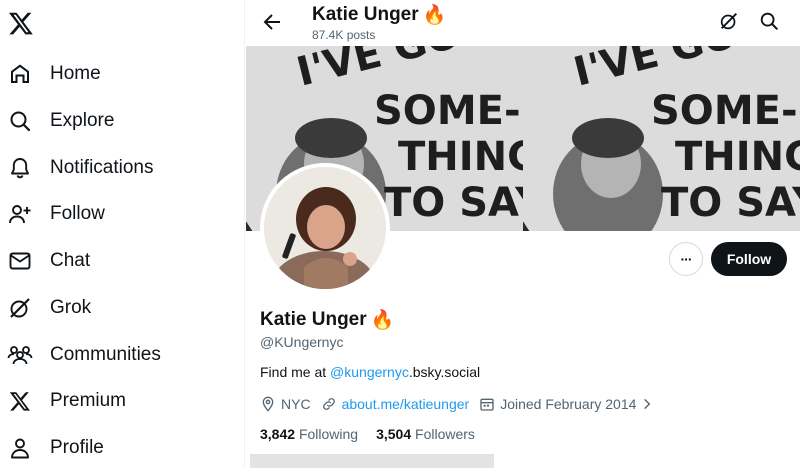 The width and height of the screenshot is (800, 468). What do you see at coordinates (749, 259) in the screenshot?
I see `follow-button: Follow` at bounding box center [749, 259].